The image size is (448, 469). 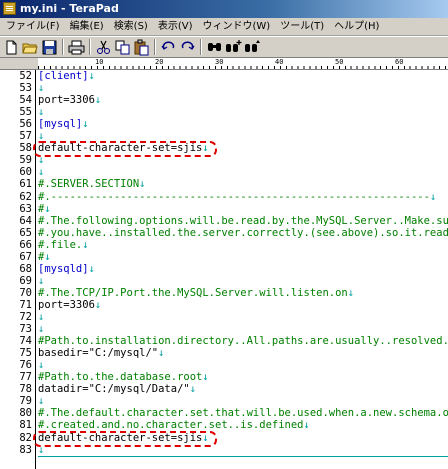 What do you see at coordinates (214, 47) in the screenshot?
I see `find-icon` at bounding box center [214, 47].